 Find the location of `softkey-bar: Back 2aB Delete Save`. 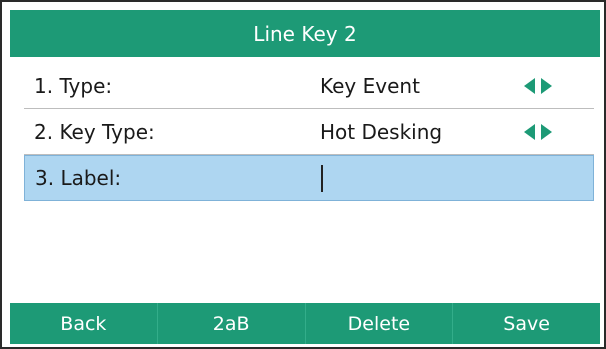

softkey-bar: Back 2aB Delete Save is located at coordinates (305, 323).